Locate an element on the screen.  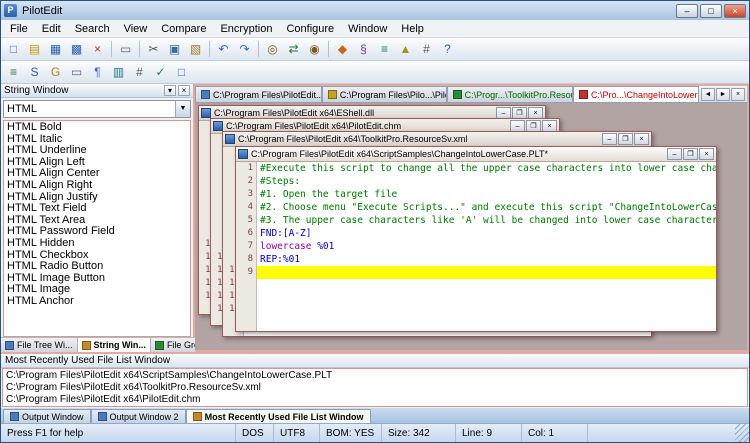
panel-close-button: × is located at coordinates (184, 90).